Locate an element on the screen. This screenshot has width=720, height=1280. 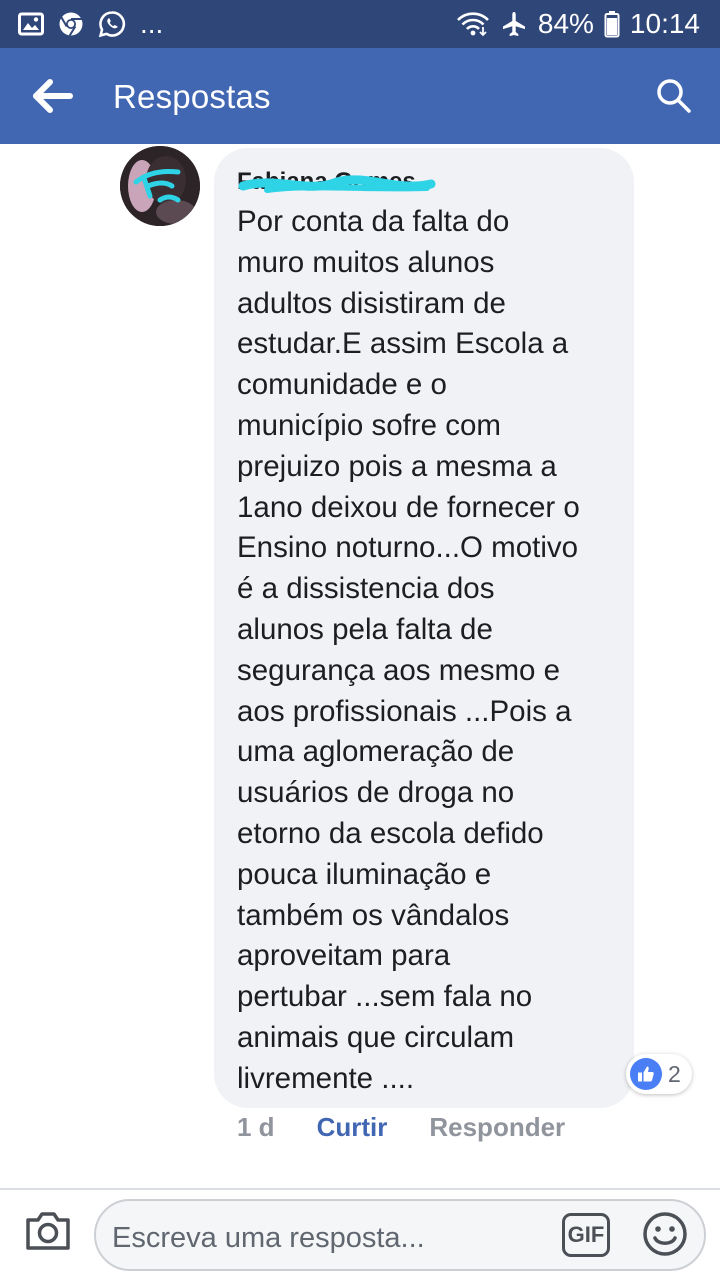
whatsapp-icon is located at coordinates (112, 24).